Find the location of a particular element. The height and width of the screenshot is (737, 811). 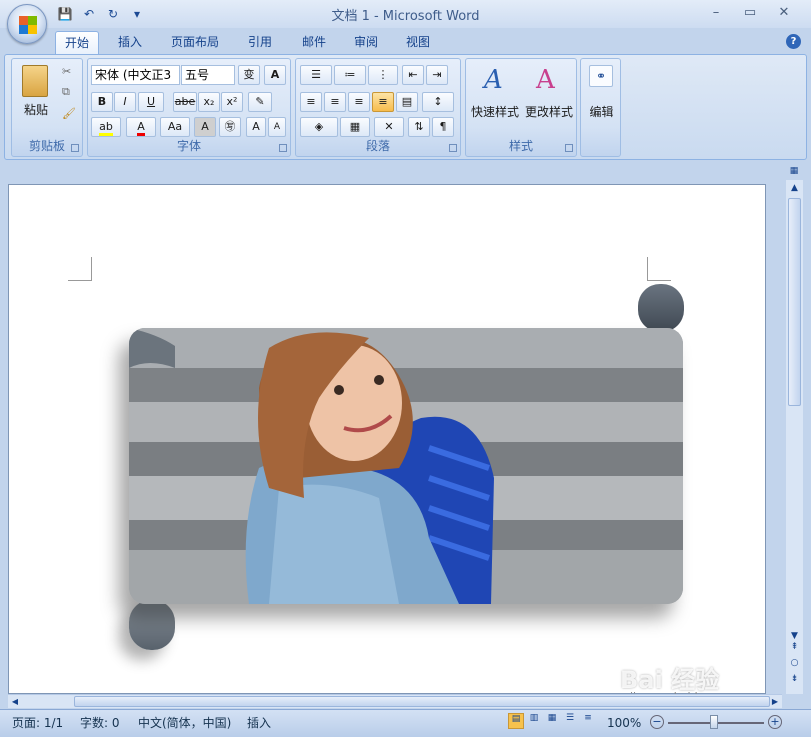

tab-home: 开始 is located at coordinates (77, 42).